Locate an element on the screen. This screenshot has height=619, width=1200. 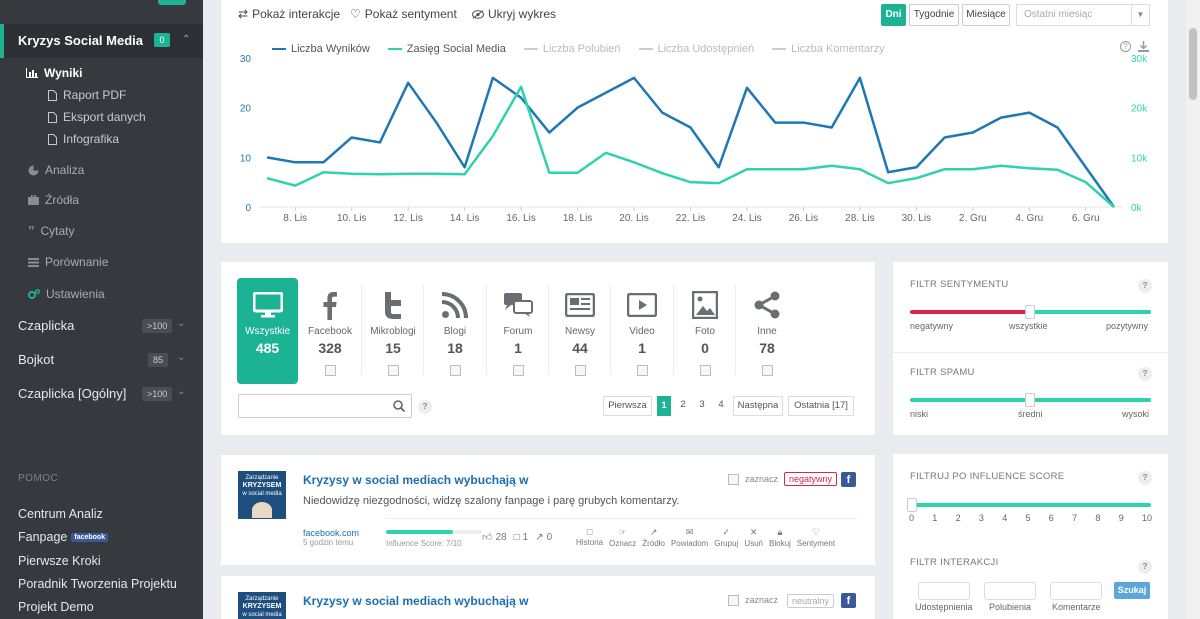
slider-label: średni is located at coordinates (1030, 414).